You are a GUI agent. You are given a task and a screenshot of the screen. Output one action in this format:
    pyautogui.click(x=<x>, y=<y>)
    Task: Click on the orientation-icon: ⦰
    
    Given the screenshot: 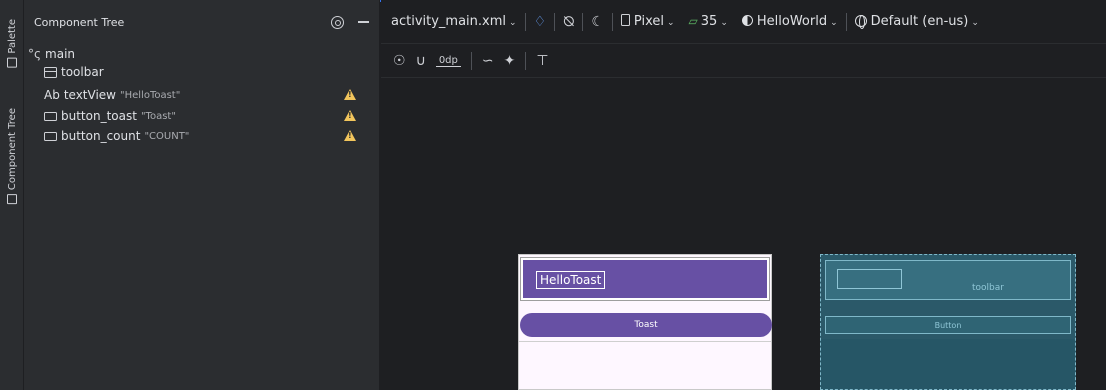 What is the action you would take?
    pyautogui.click(x=568, y=22)
    